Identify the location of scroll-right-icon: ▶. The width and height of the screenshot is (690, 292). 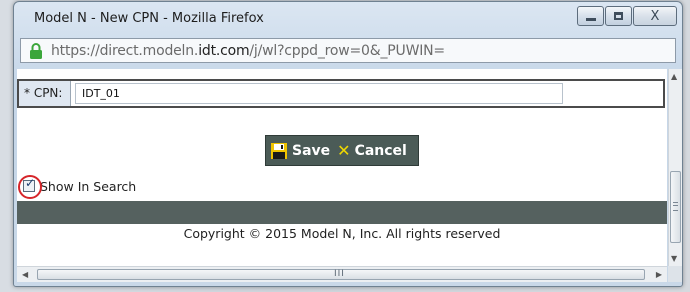
(659, 274).